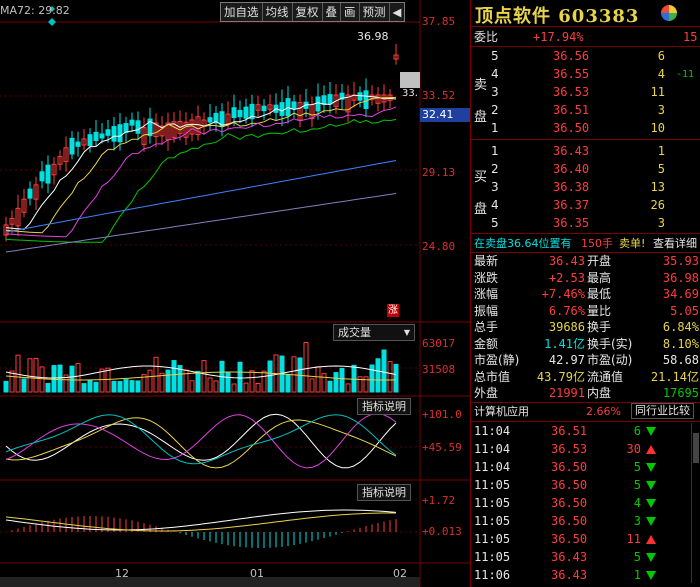 The height and width of the screenshot is (587, 700). Describe the element at coordinates (393, 310) in the screenshot. I see `zhang-badge: 涨` at that location.